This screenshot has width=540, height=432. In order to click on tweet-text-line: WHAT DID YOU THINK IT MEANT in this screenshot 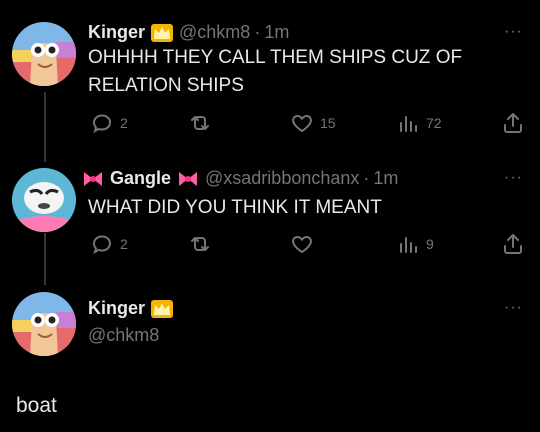, I will do `click(235, 207)`.